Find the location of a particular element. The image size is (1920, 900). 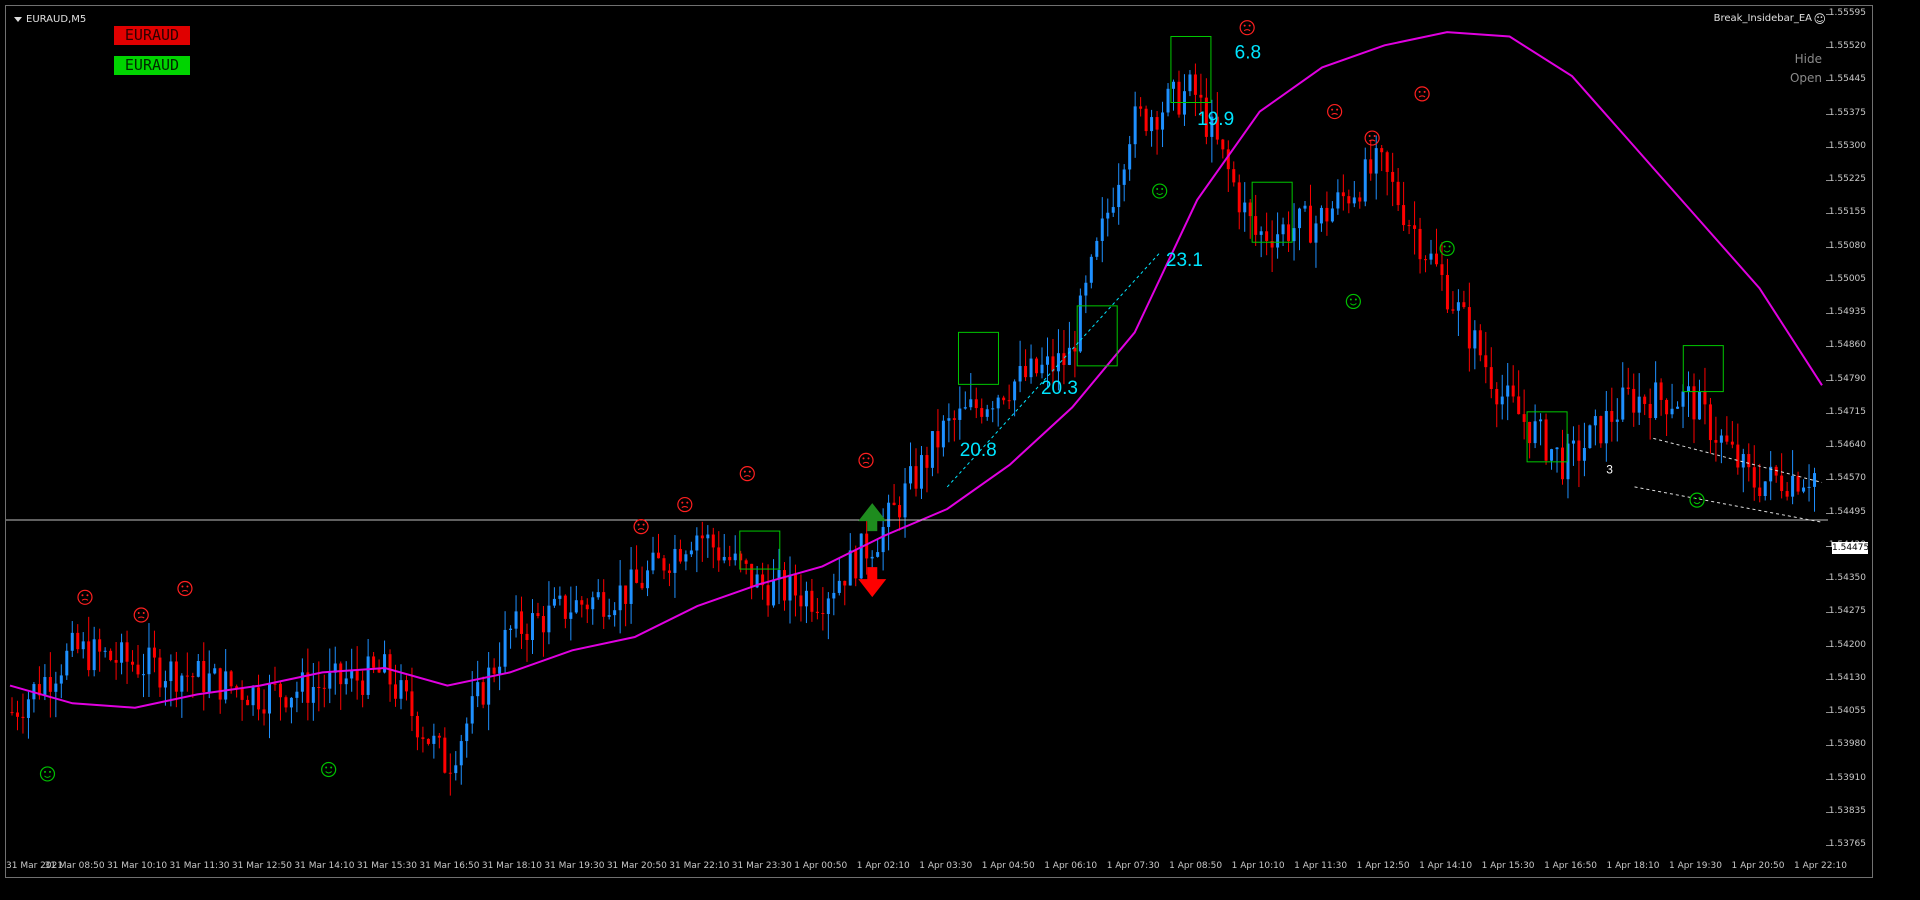

open-button: Open is located at coordinates (1806, 78).